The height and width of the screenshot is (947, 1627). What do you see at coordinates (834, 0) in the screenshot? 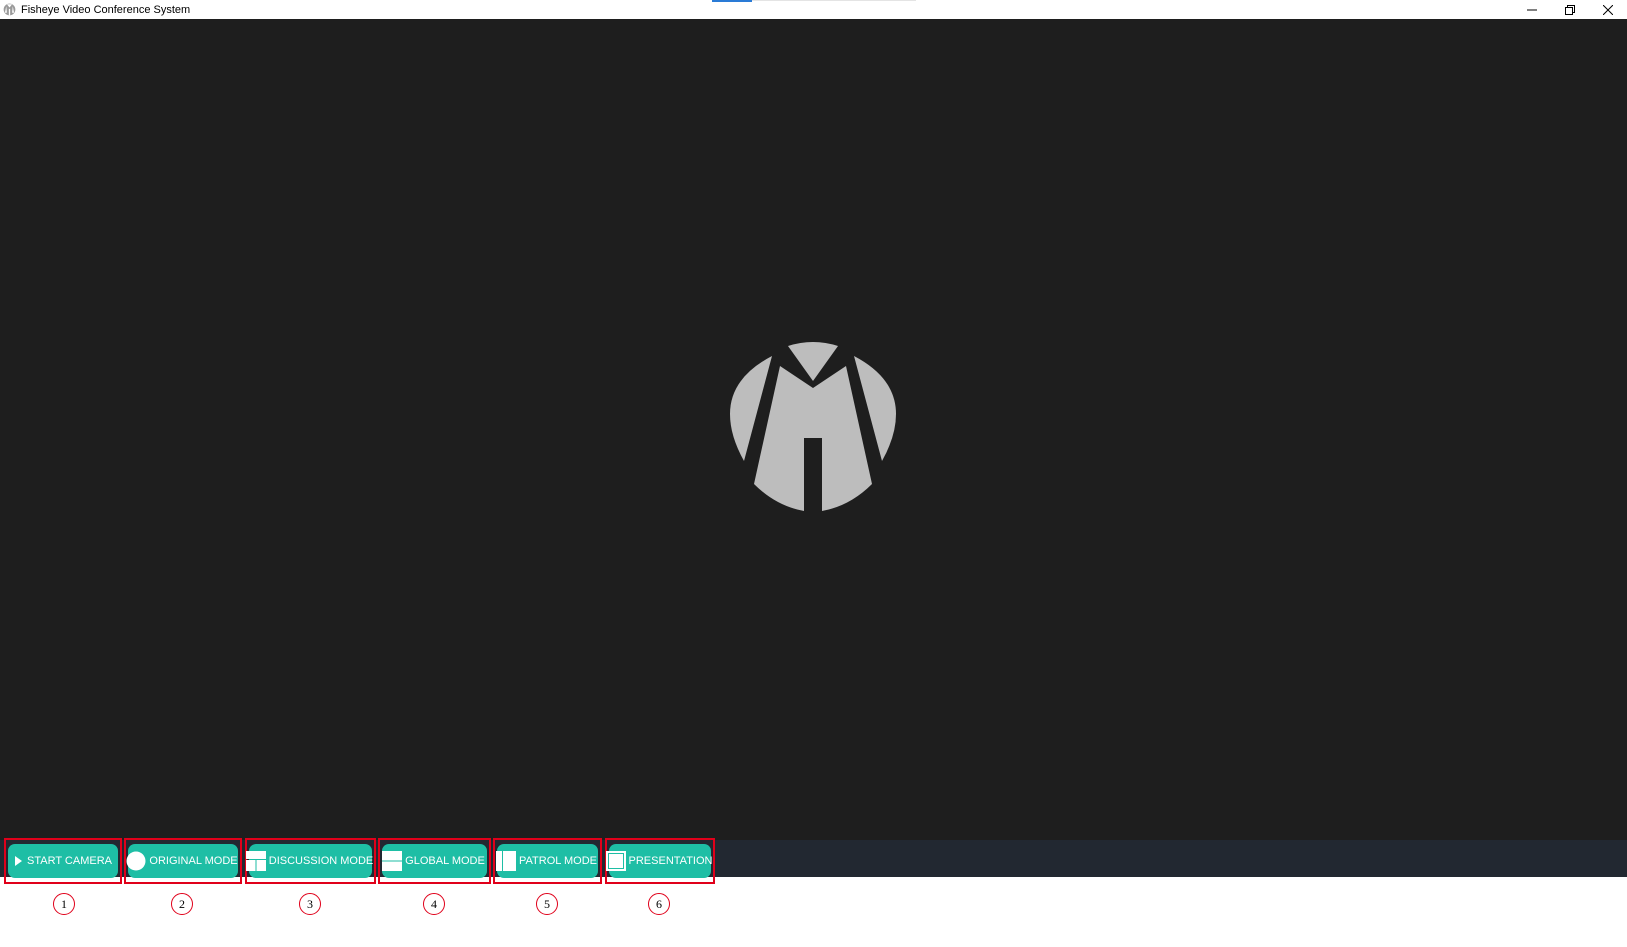
I see `title-accent-line-light` at bounding box center [834, 0].